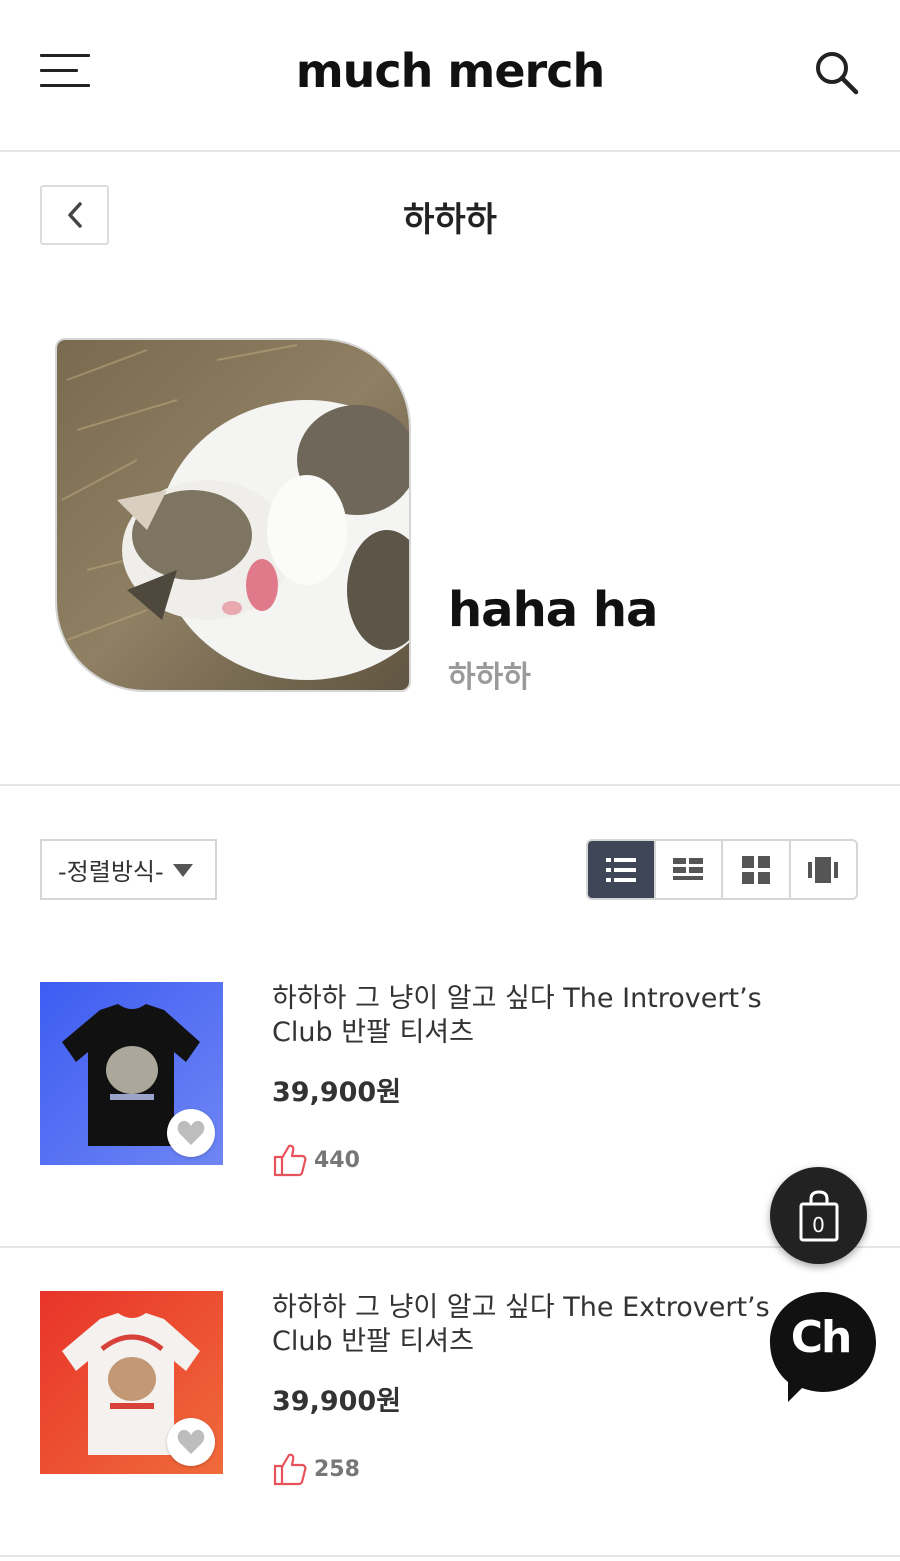 This screenshot has width=900, height=1561. I want to click on profile-image, so click(233, 515).